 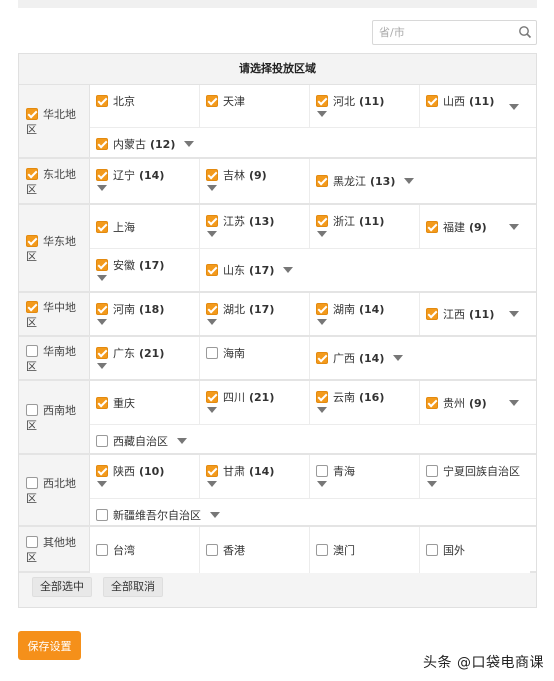 I want to click on province-checkbox-label: 重庆, so click(x=147, y=403).